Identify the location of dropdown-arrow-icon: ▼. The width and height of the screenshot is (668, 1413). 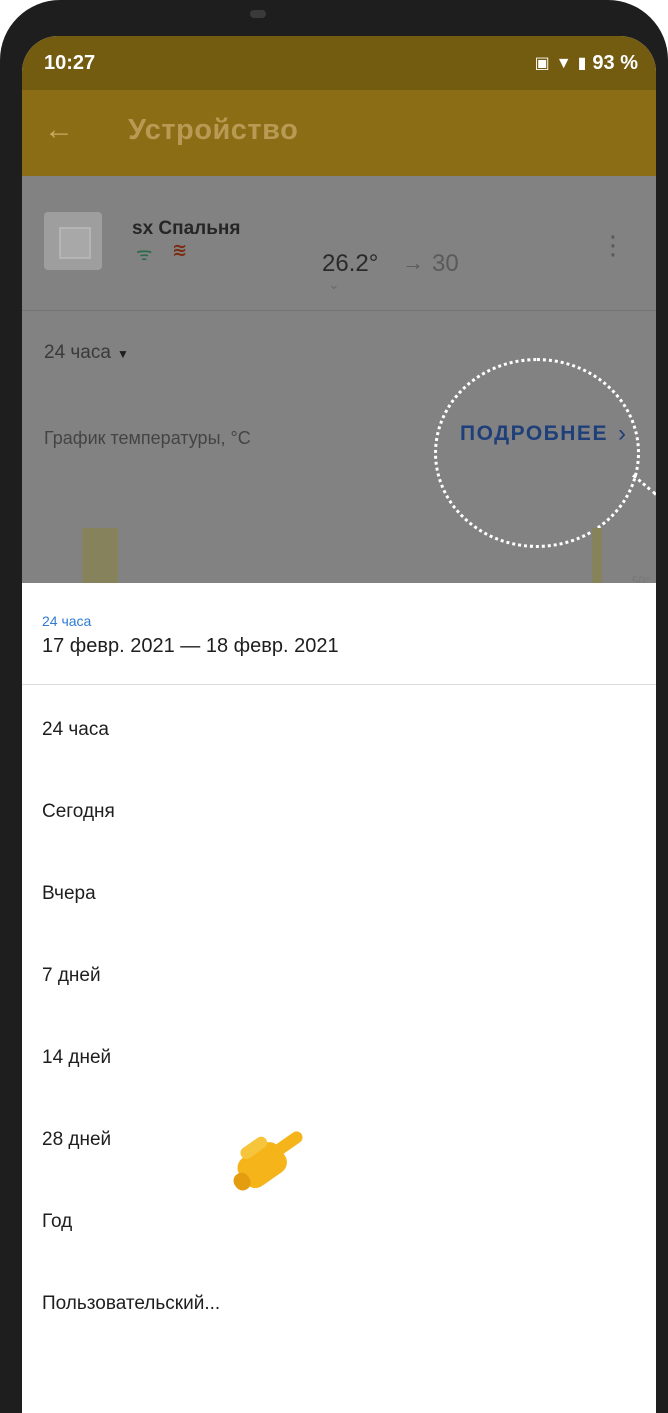
(122, 354).